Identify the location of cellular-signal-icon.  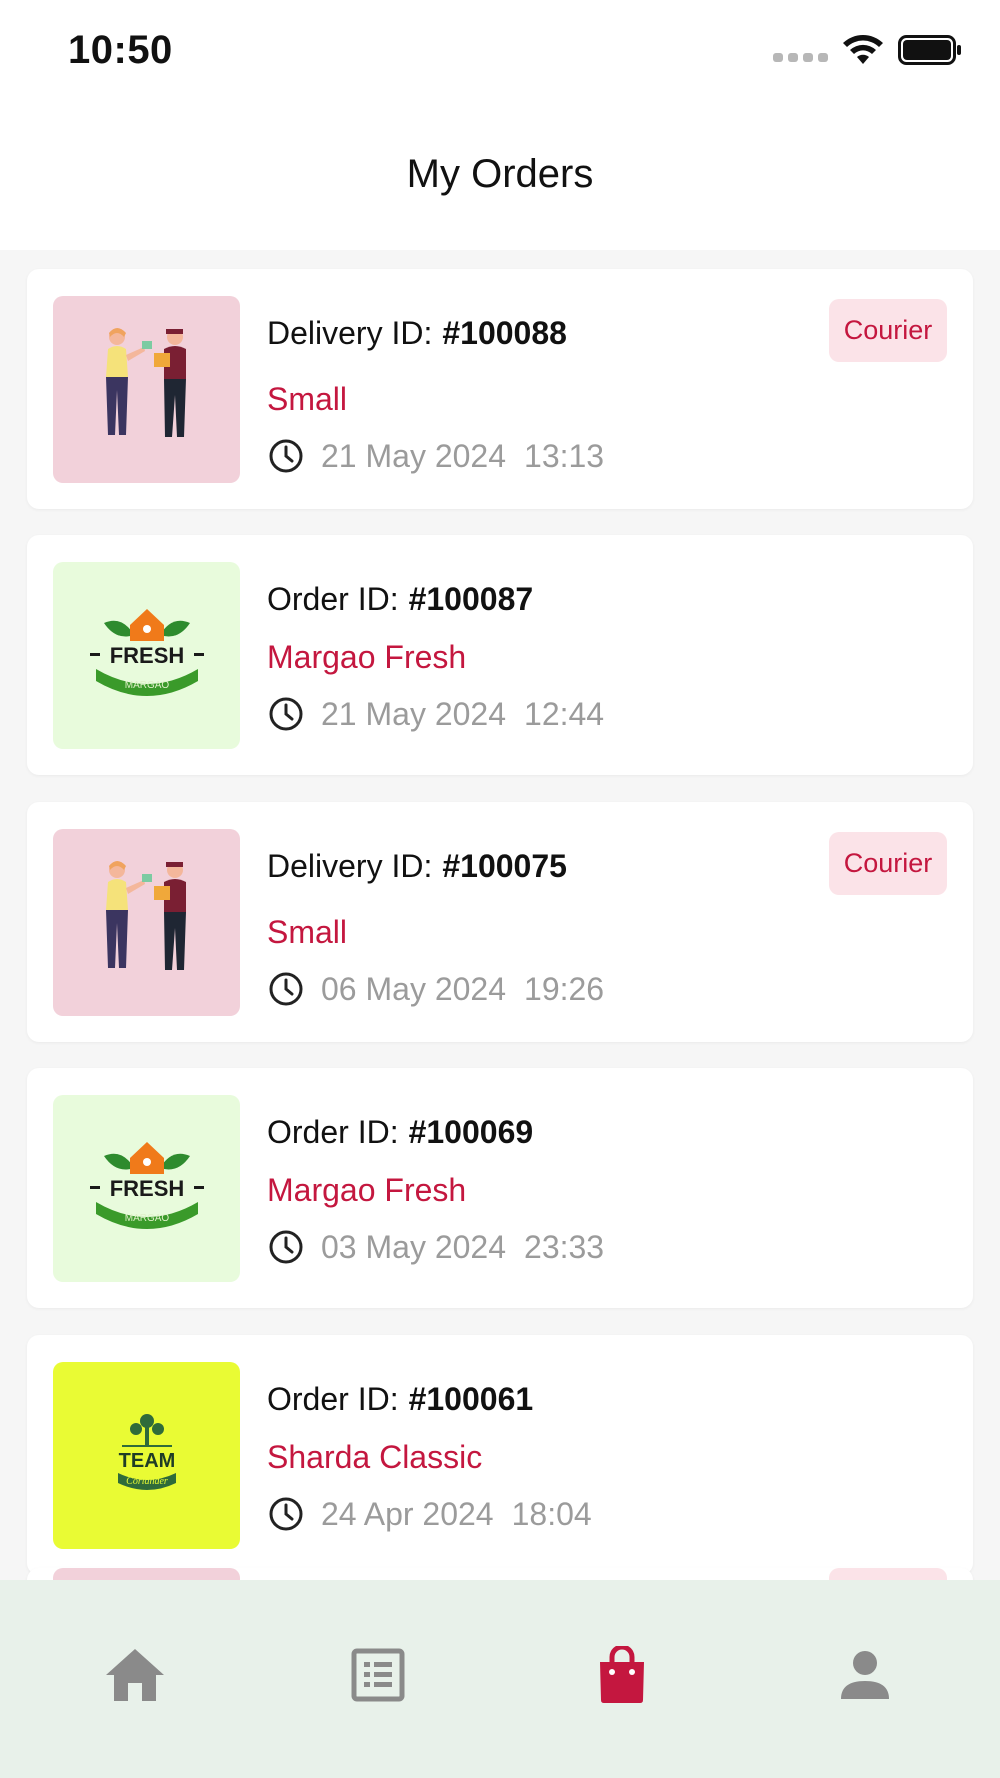
(800, 57).